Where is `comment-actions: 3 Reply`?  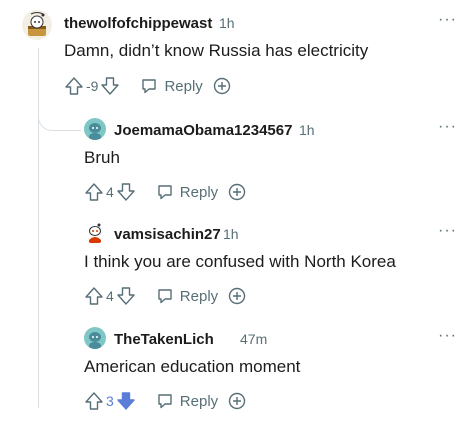 comment-actions: 3 Reply is located at coordinates (165, 401).